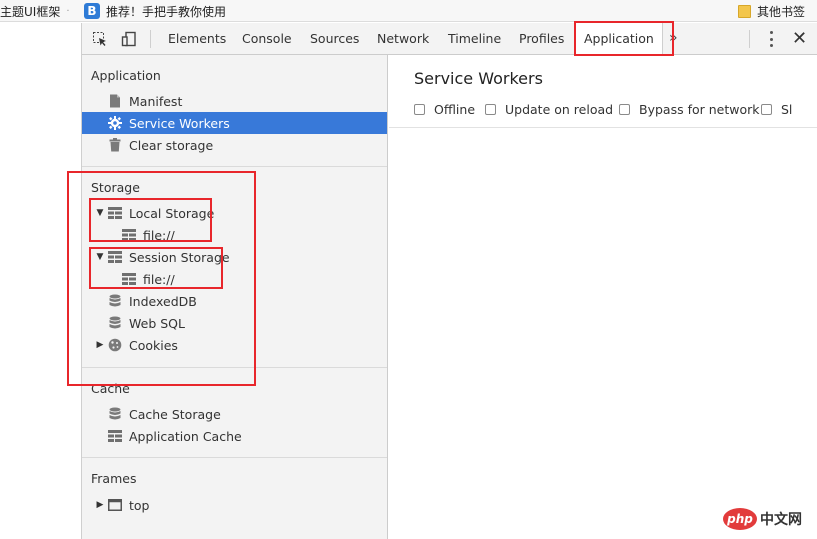 Image resolution: width=817 pixels, height=539 pixels. Describe the element at coordinates (185, 436) in the screenshot. I see `sidebar-item-label: Application Cache` at that location.